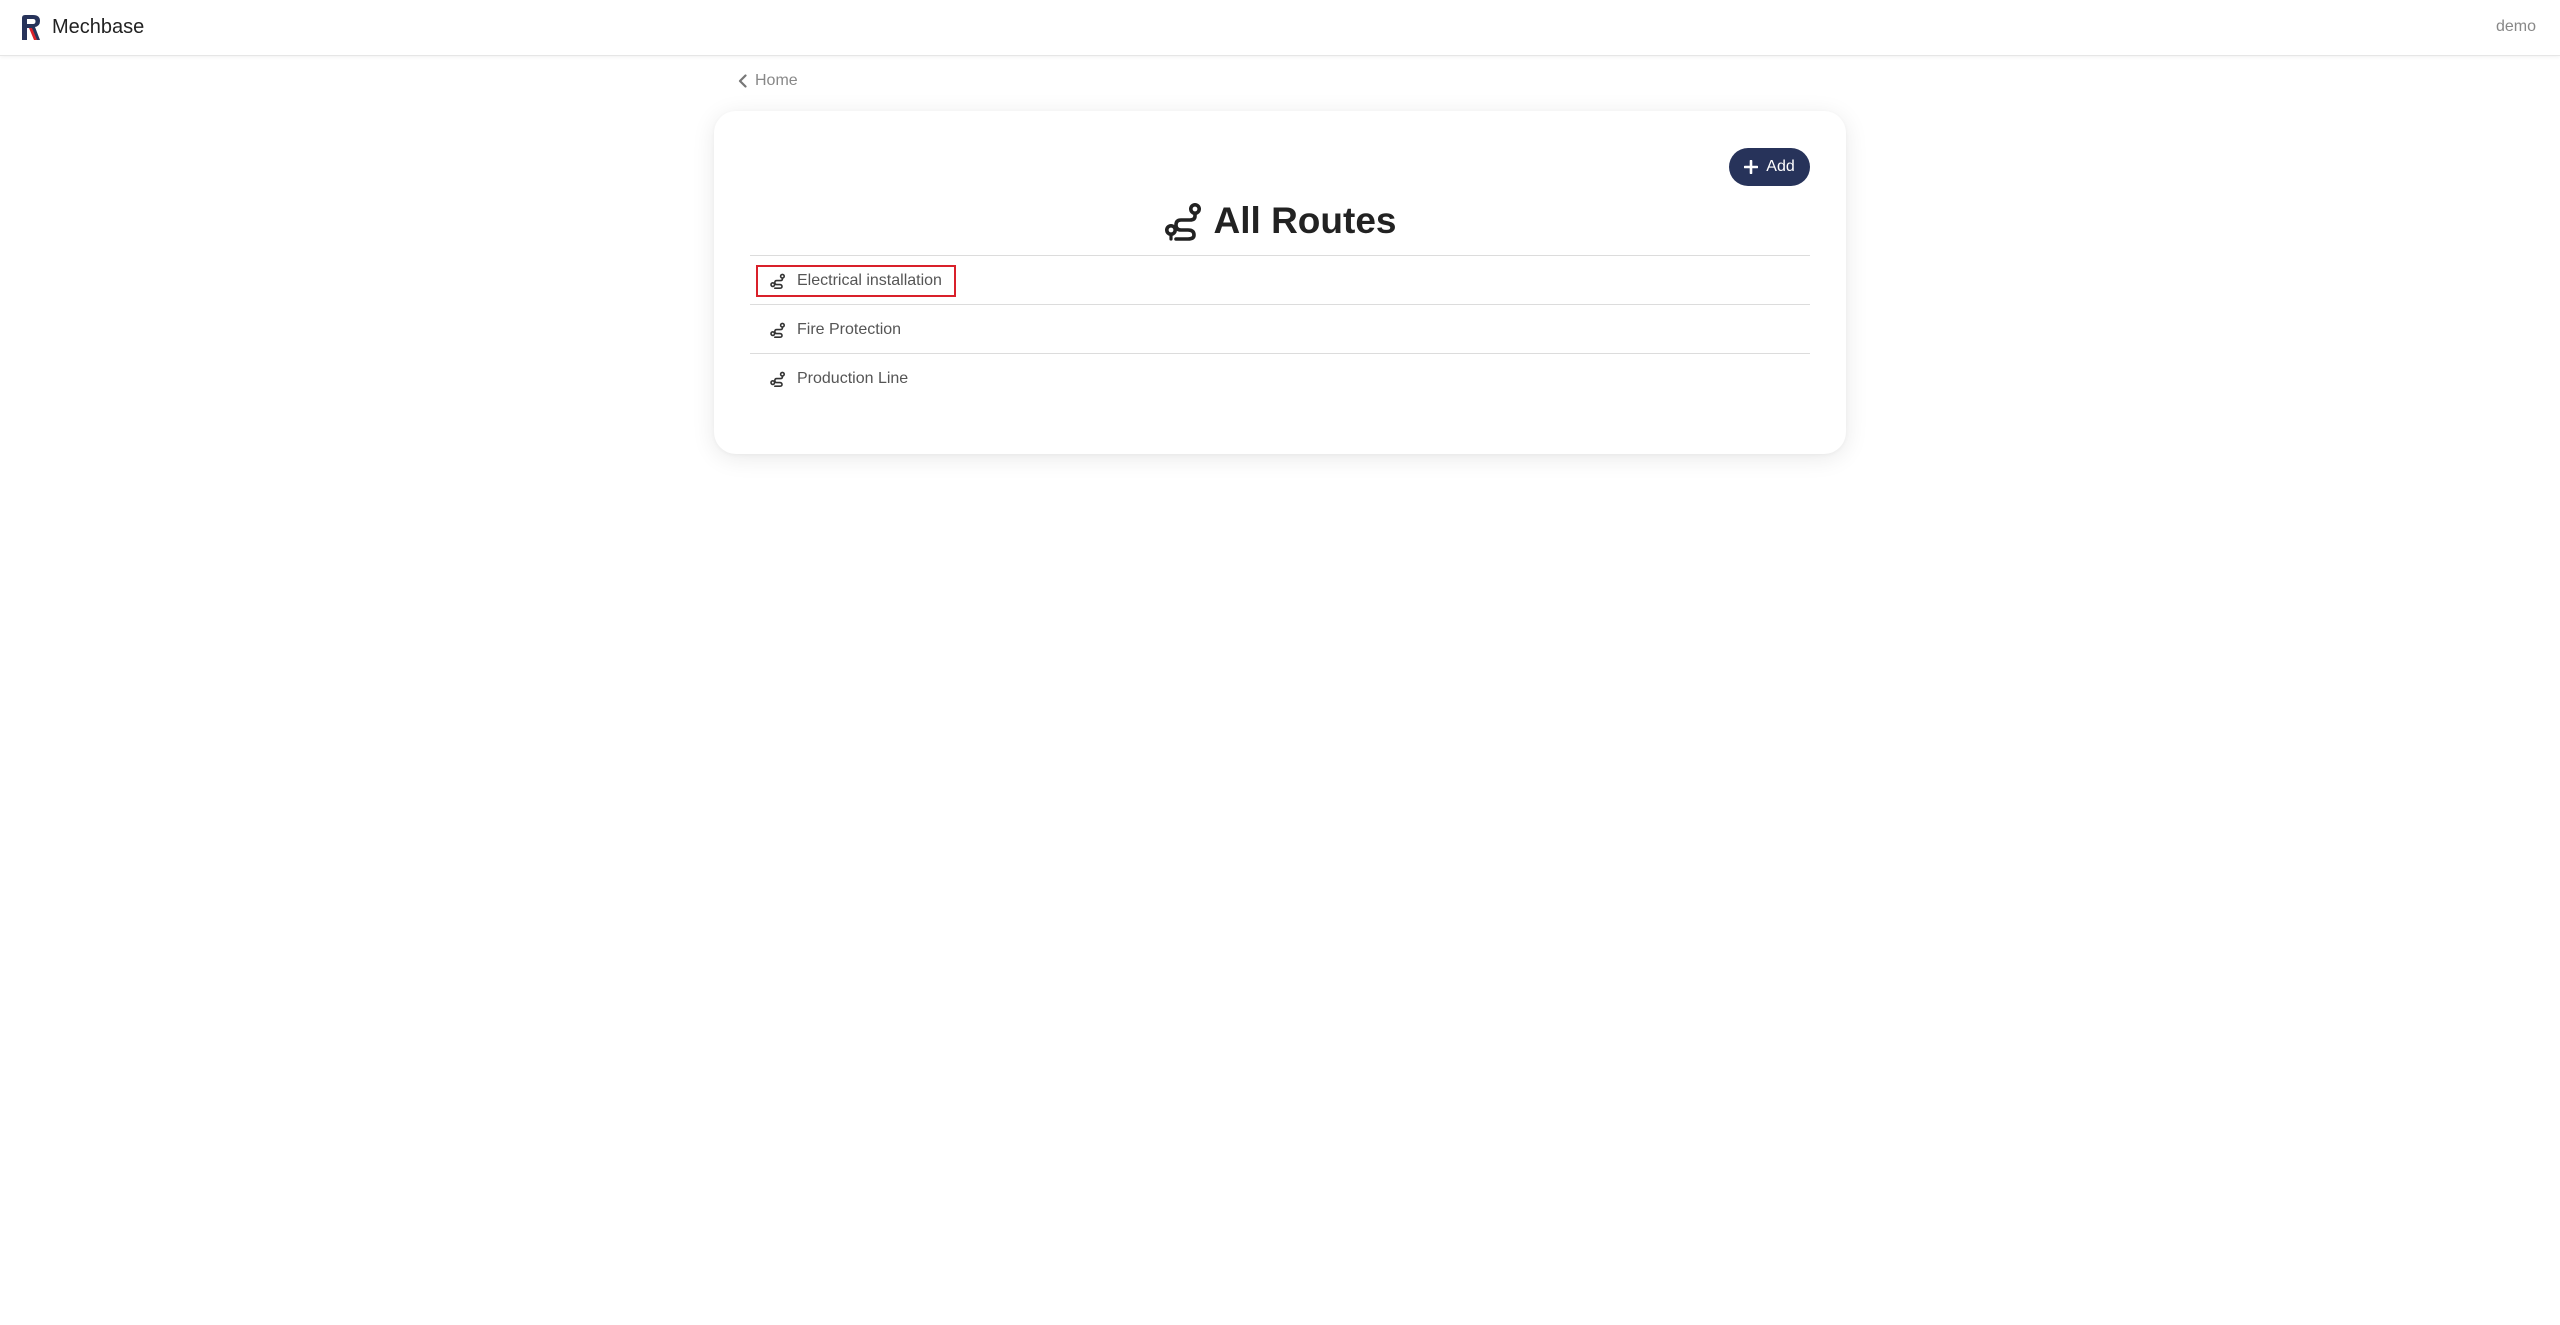 The image size is (2560, 1325). I want to click on page-title: All Routes, so click(1305, 220).